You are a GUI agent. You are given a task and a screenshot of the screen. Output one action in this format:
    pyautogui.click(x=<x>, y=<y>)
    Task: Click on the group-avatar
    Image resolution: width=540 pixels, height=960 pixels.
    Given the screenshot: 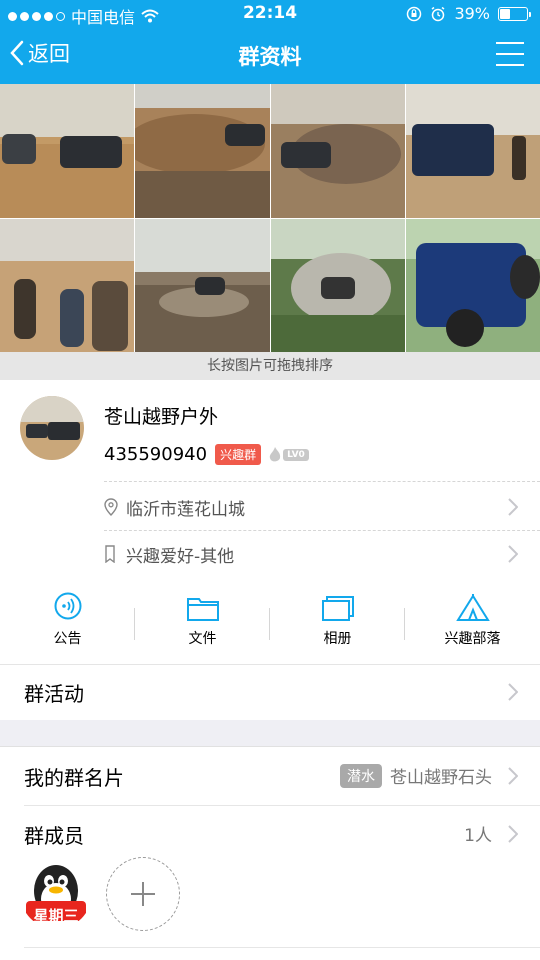 What is the action you would take?
    pyautogui.click(x=52, y=428)
    